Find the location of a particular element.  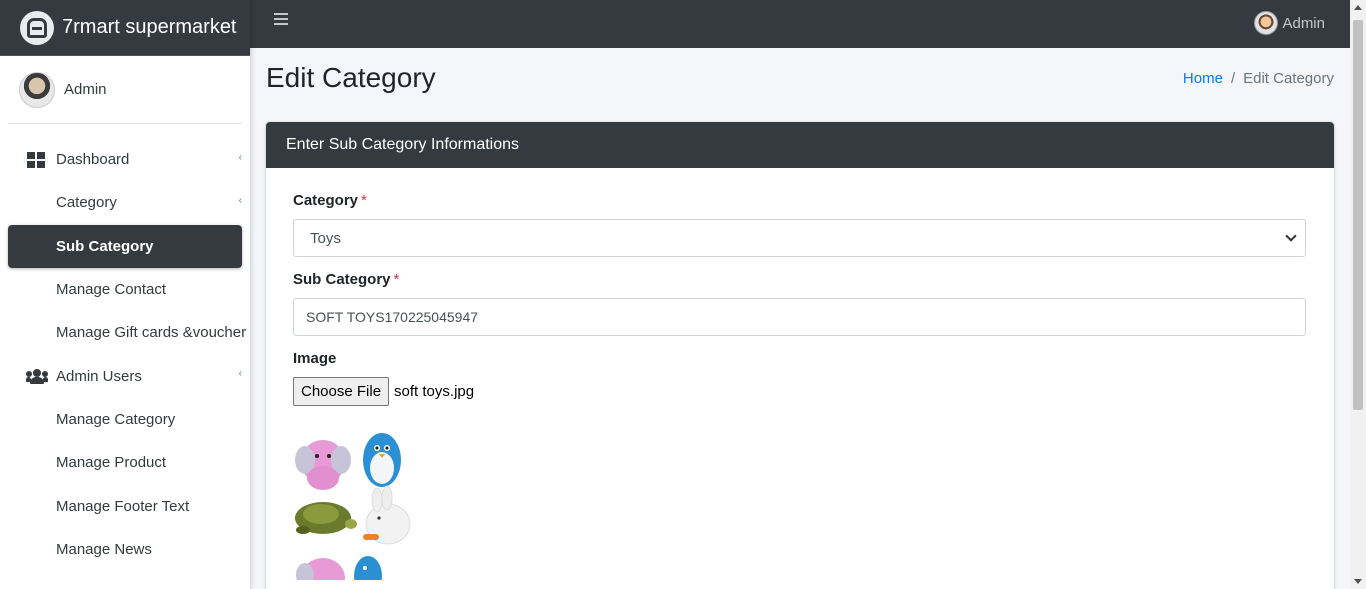

users-icon is located at coordinates (37, 377).